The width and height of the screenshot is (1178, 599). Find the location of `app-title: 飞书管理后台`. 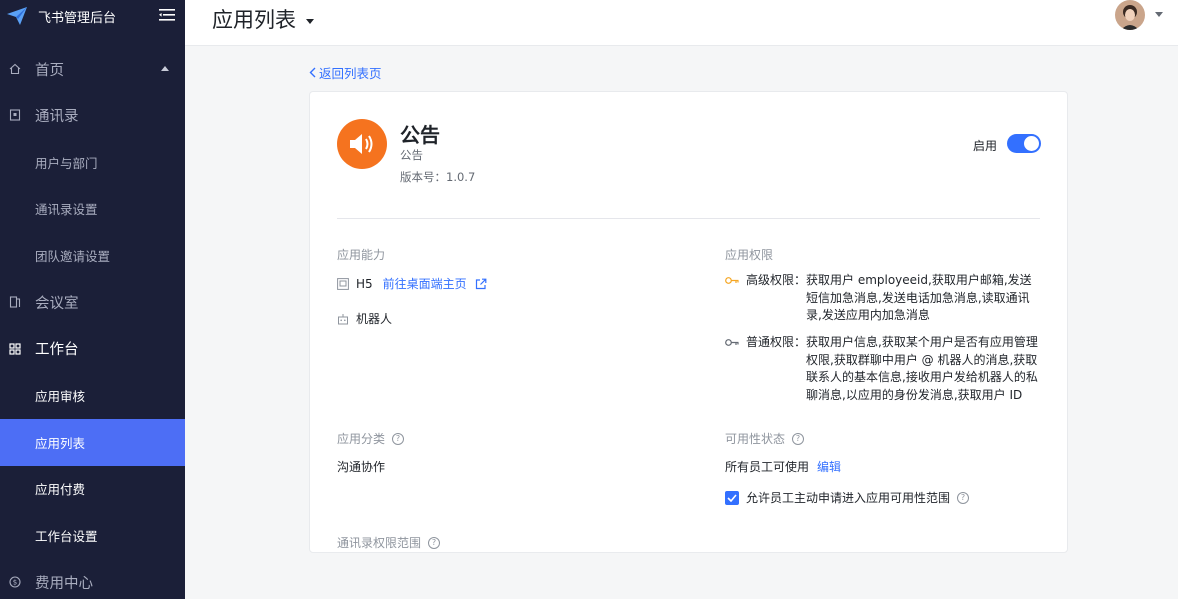

app-title: 飞书管理后台 is located at coordinates (77, 18).